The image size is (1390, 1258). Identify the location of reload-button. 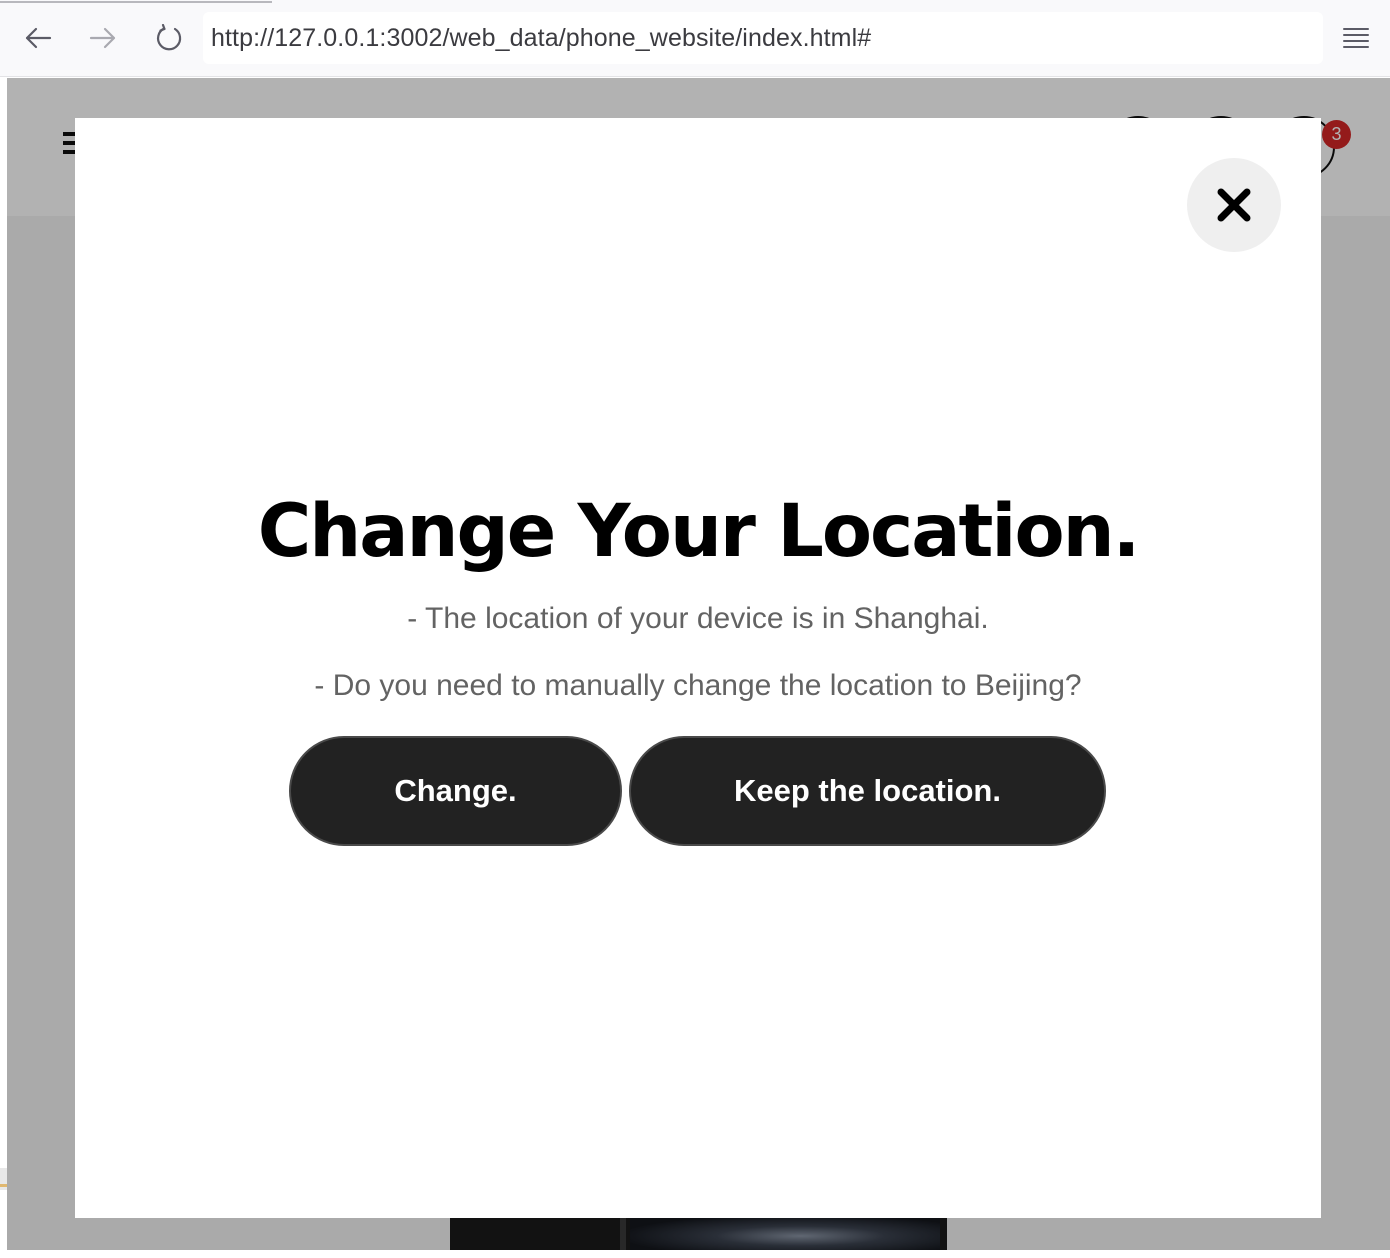
(169, 38).